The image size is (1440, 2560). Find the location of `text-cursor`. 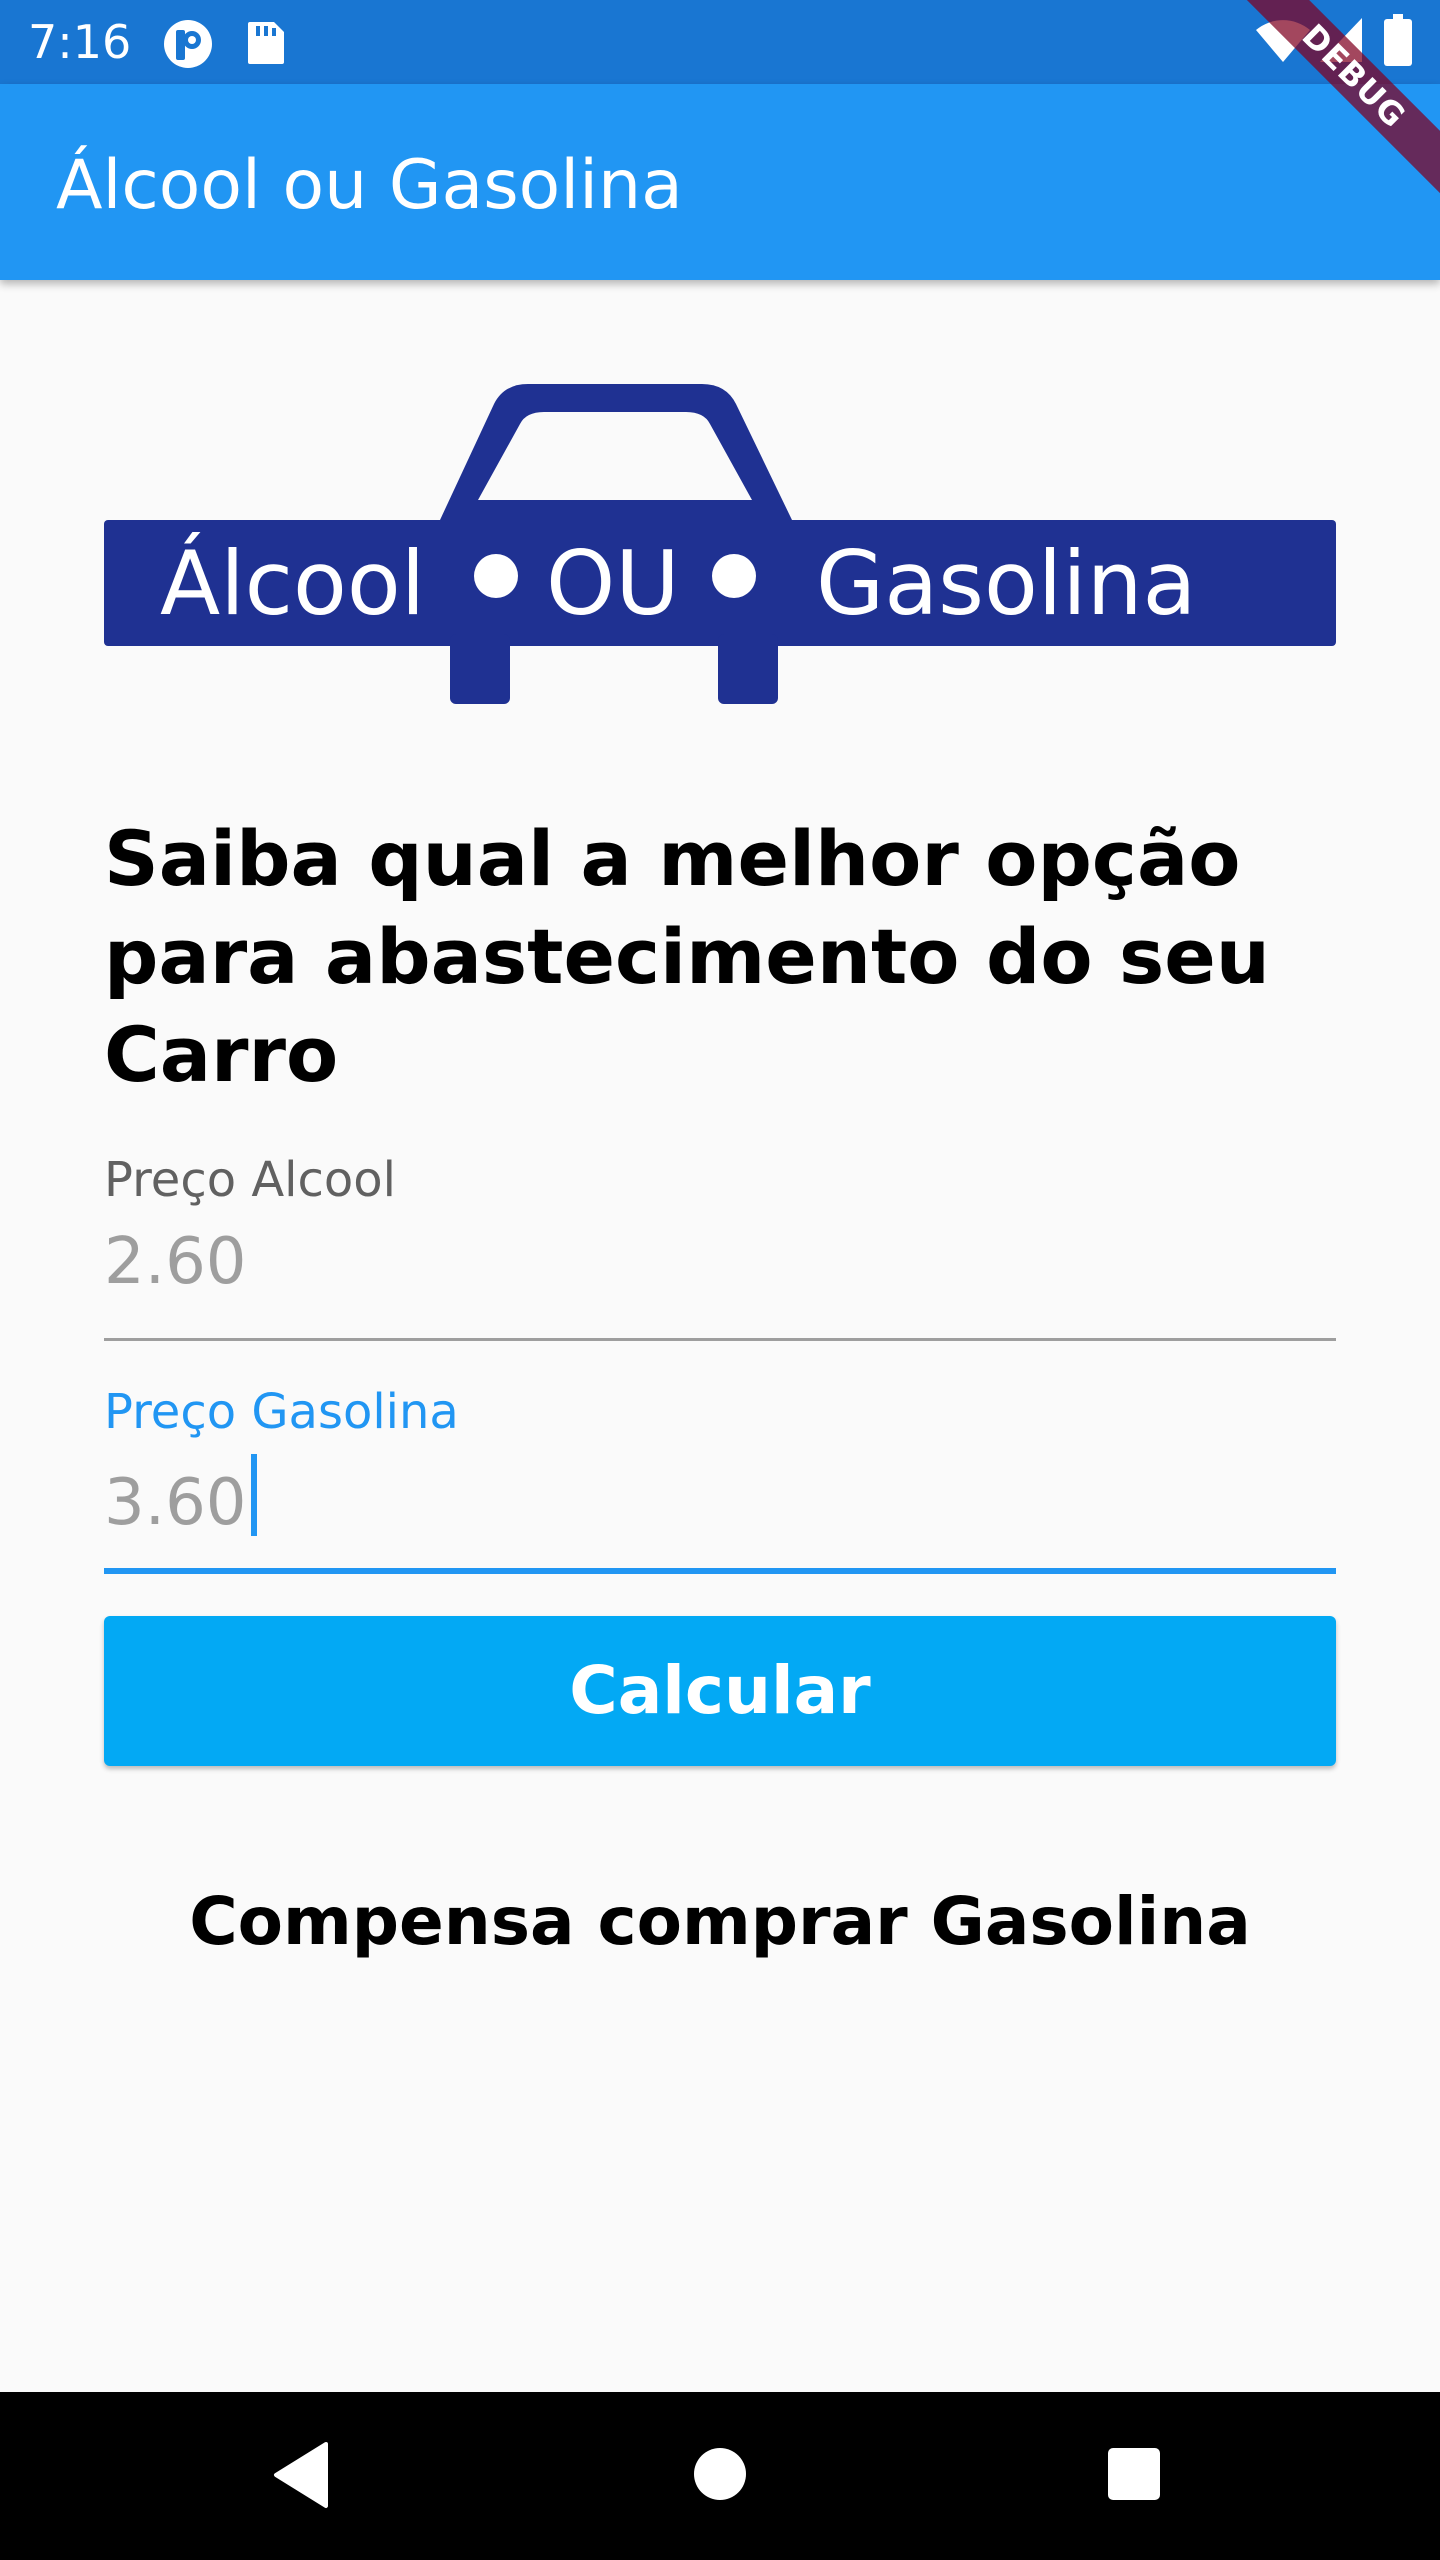

text-cursor is located at coordinates (253, 1495).